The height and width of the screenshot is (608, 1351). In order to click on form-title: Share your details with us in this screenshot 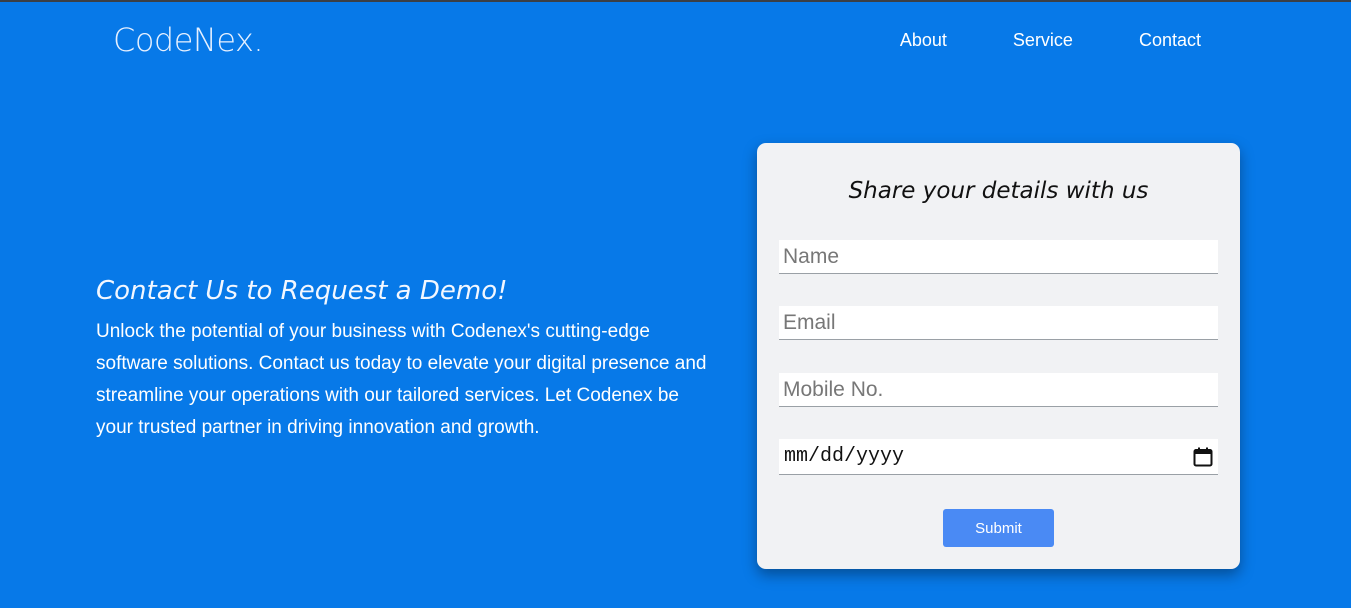, I will do `click(998, 191)`.